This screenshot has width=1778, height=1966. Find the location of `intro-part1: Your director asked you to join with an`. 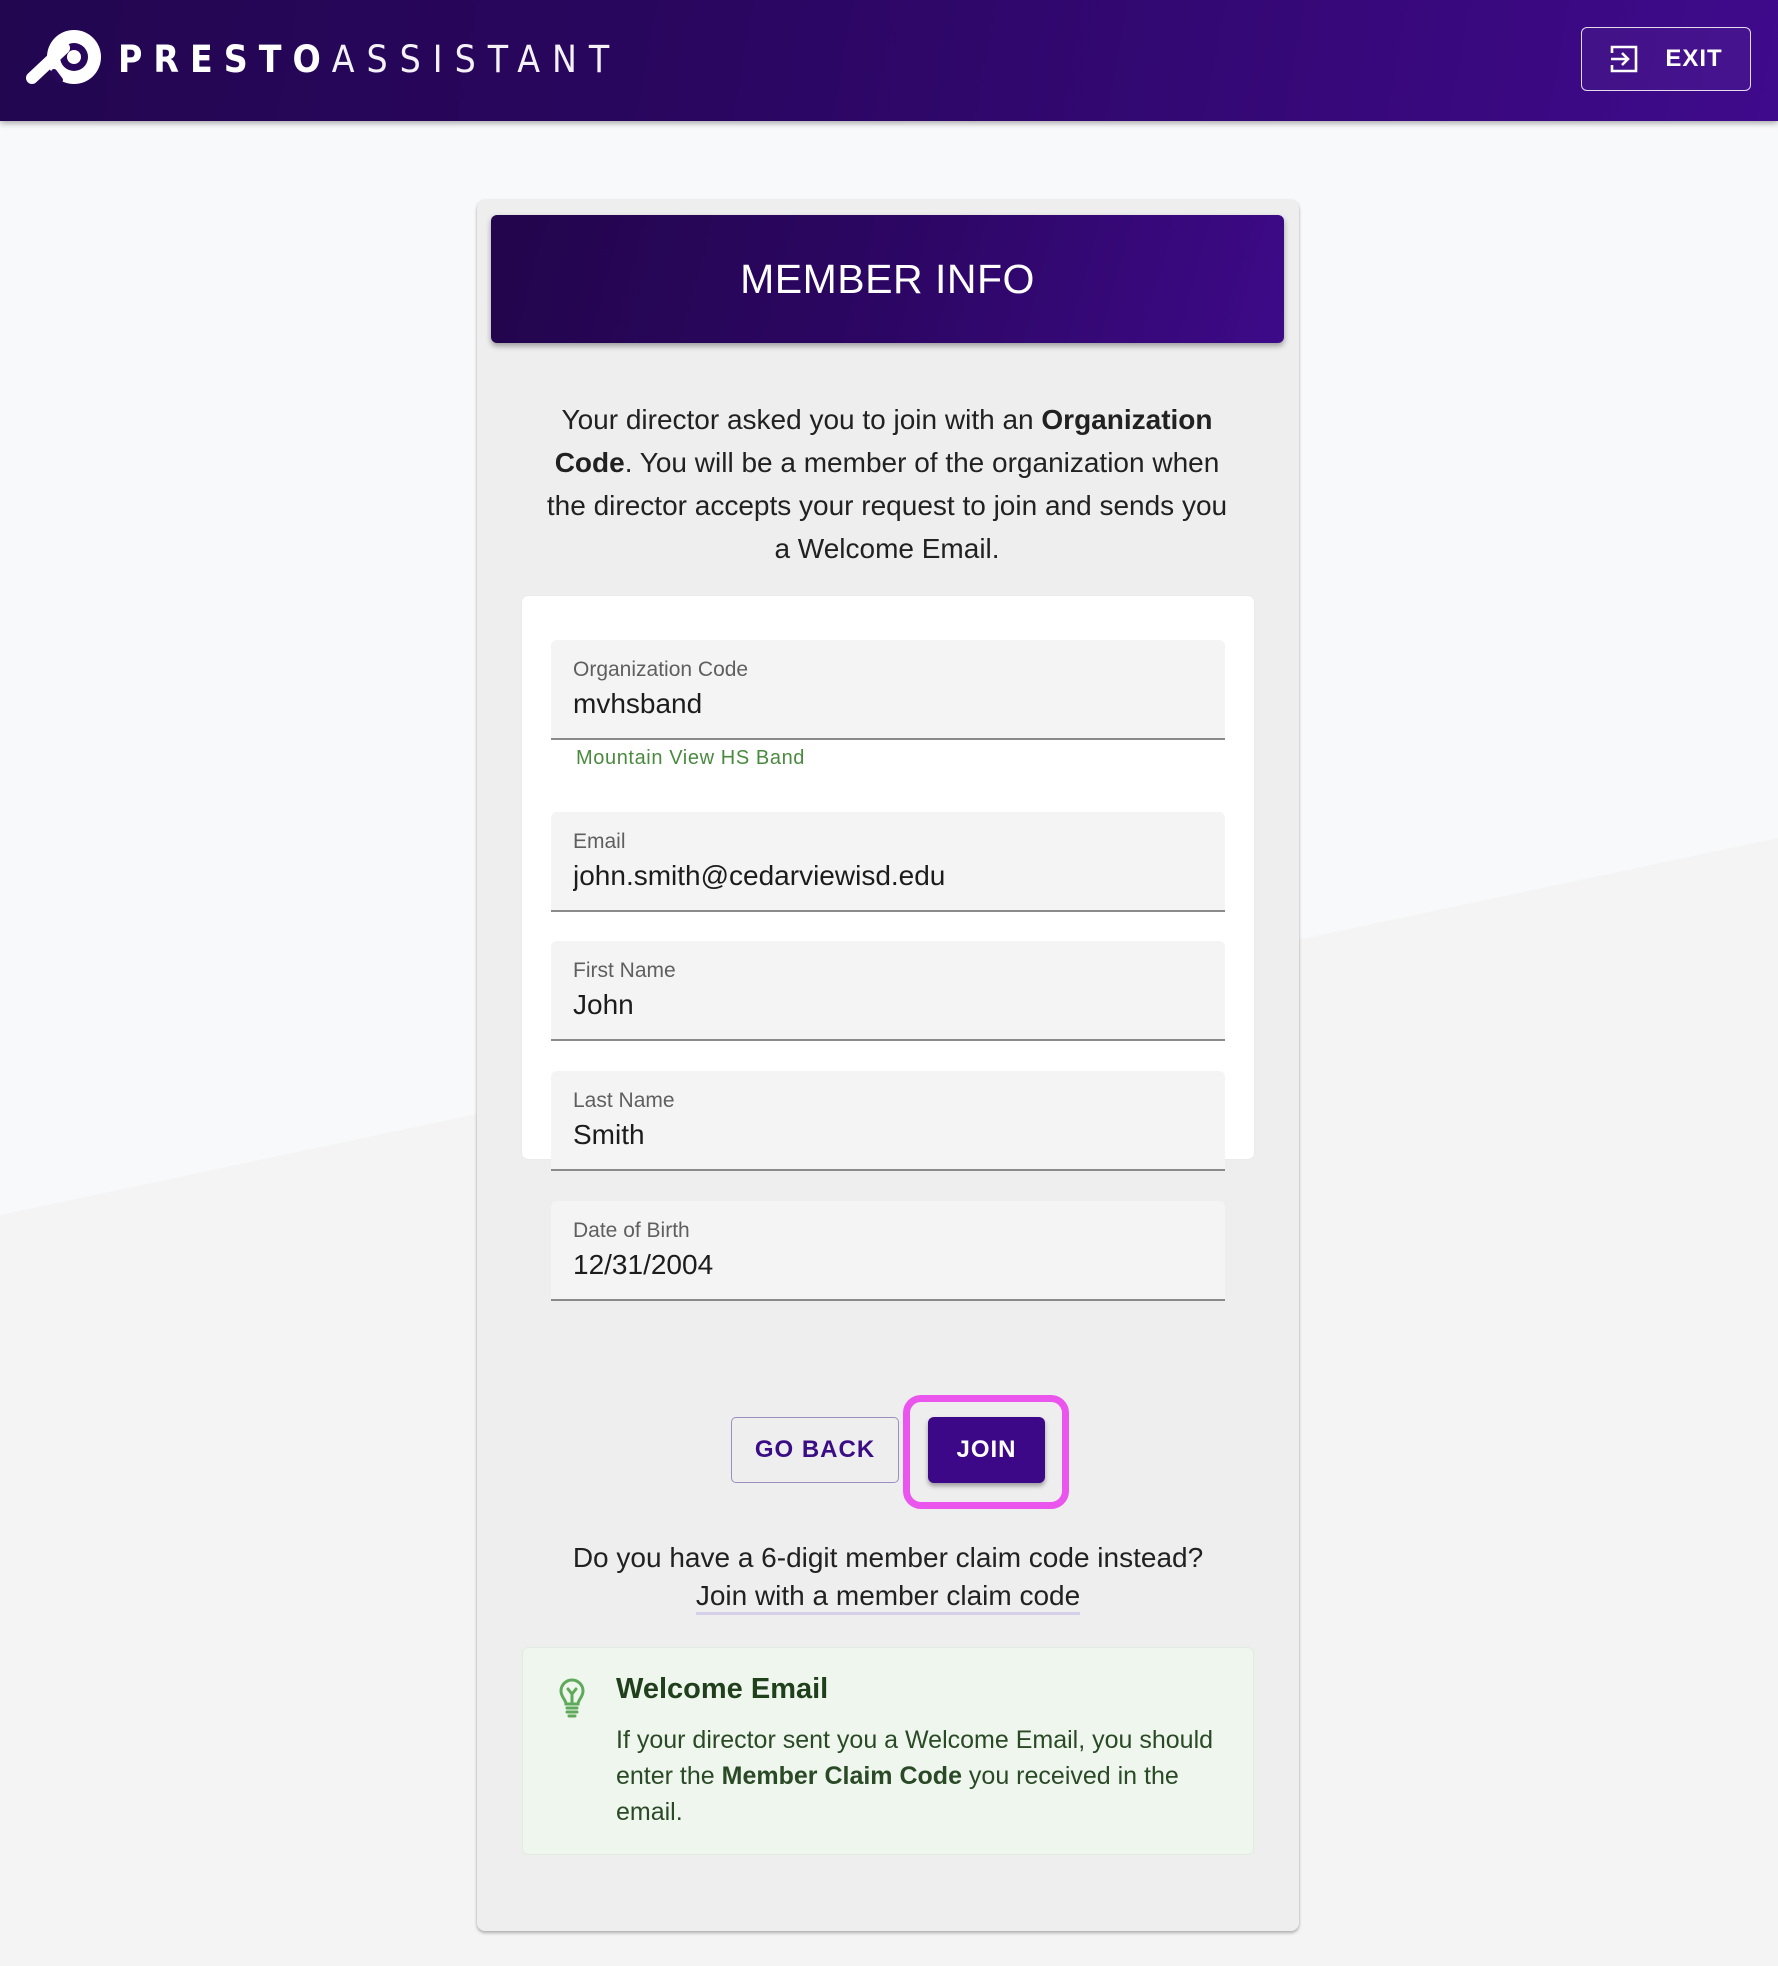

intro-part1: Your director asked you to join with an is located at coordinates (801, 419).